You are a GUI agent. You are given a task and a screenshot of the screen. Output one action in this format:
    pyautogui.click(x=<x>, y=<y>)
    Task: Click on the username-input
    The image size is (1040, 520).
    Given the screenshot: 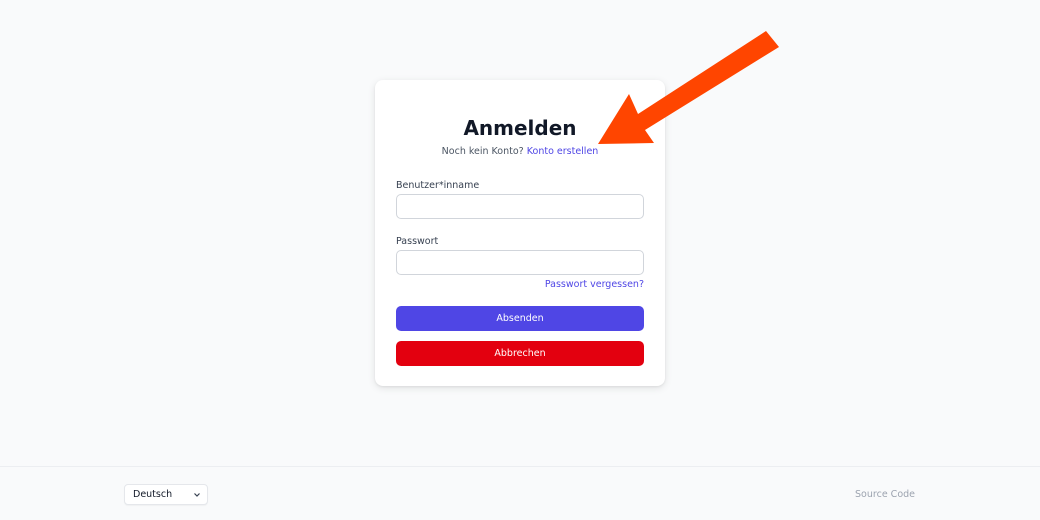 What is the action you would take?
    pyautogui.click(x=520, y=206)
    